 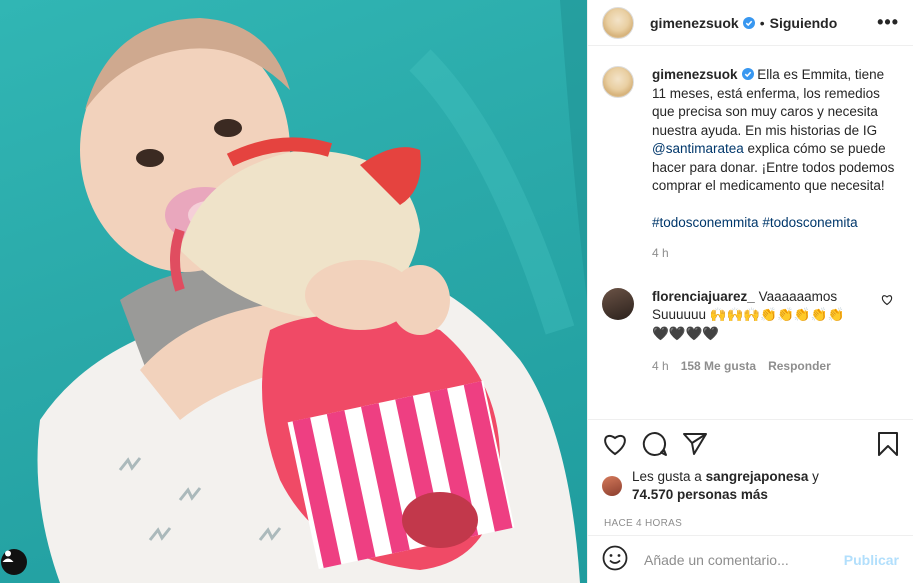 What do you see at coordinates (705, 222) in the screenshot?
I see `hashtag-1: #todosconemmita` at bounding box center [705, 222].